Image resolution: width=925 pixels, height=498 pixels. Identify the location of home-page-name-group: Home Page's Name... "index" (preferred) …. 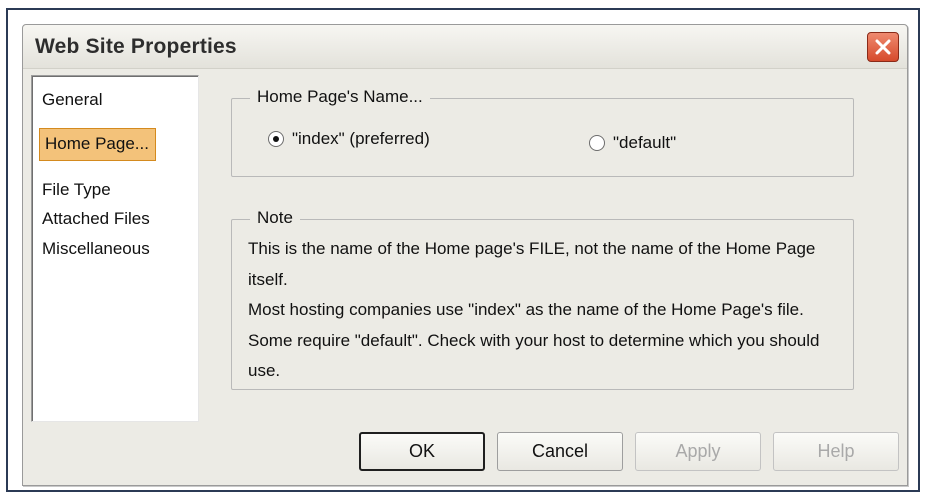
(542, 132).